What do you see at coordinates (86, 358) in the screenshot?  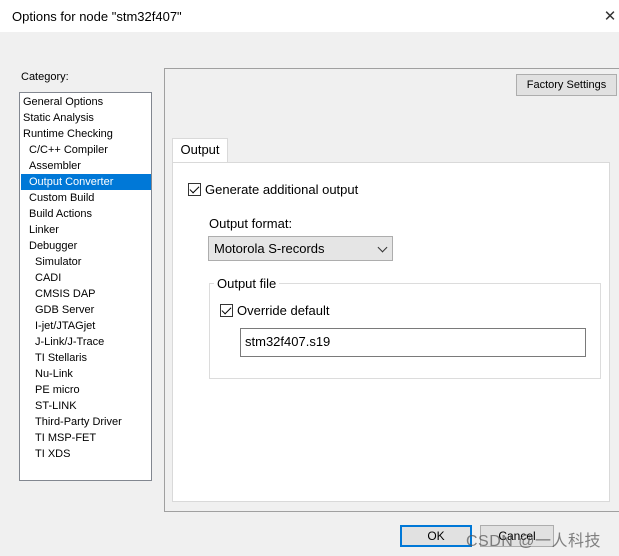 I see `category-item: TI Stellaris` at bounding box center [86, 358].